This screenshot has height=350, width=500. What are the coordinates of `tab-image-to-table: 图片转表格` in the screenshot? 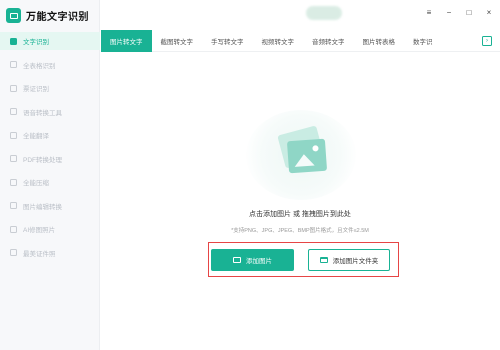 It's located at (379, 41).